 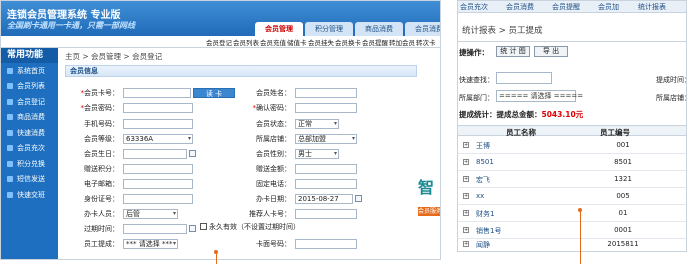 What do you see at coordinates (158, 184) in the screenshot?
I see `email-input` at bounding box center [158, 184].